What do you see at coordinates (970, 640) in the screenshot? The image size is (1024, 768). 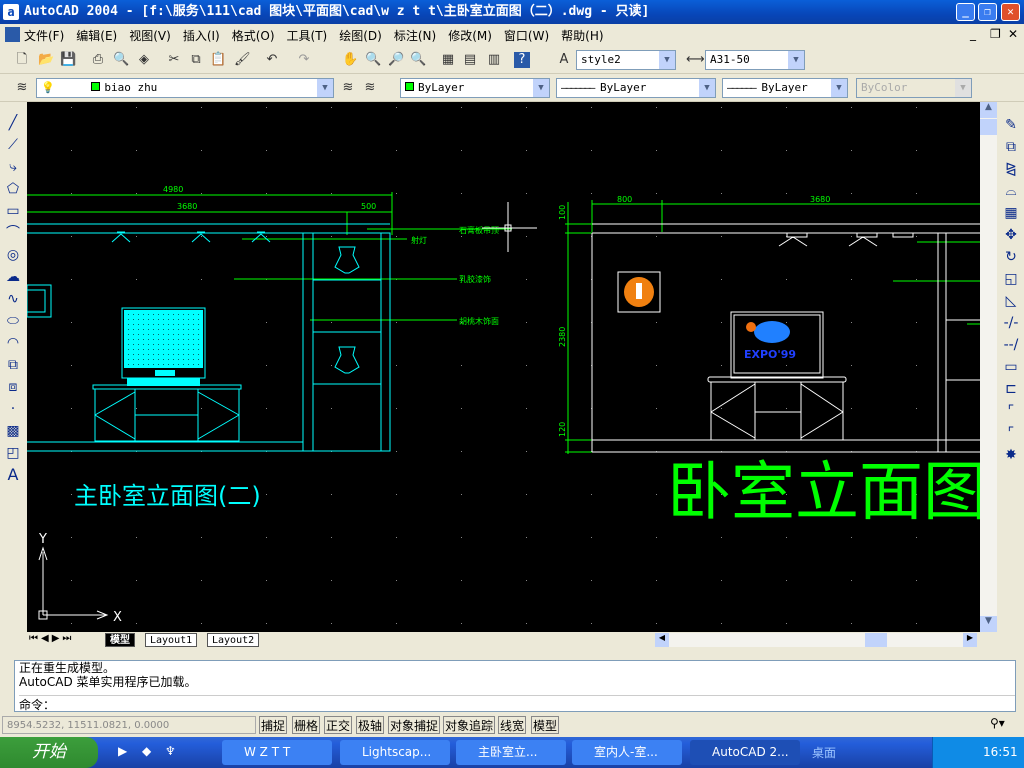 I see `scroll-right-icon: ▶` at bounding box center [970, 640].